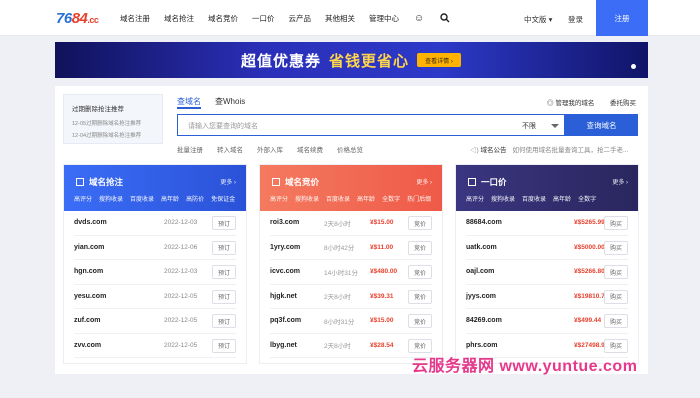 This screenshot has width=700, height=398. I want to click on nav-other: 其他相关, so click(340, 18).